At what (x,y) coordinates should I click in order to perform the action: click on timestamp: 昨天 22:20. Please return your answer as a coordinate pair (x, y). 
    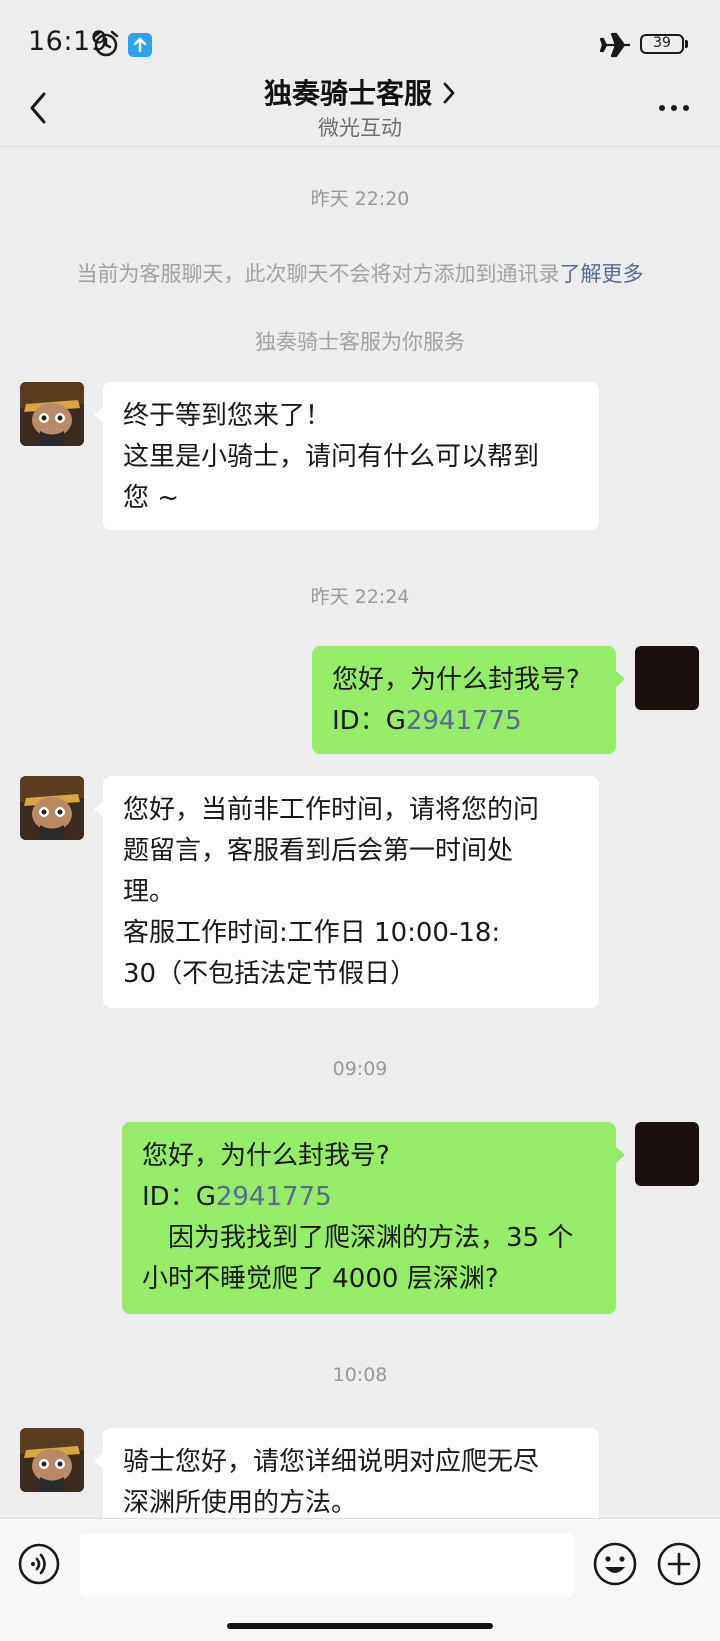
    Looking at the image, I should click on (360, 199).